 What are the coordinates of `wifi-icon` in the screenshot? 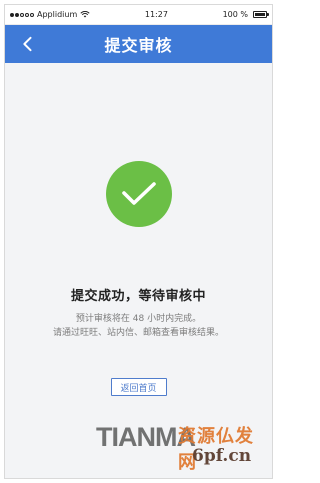 It's located at (85, 14).